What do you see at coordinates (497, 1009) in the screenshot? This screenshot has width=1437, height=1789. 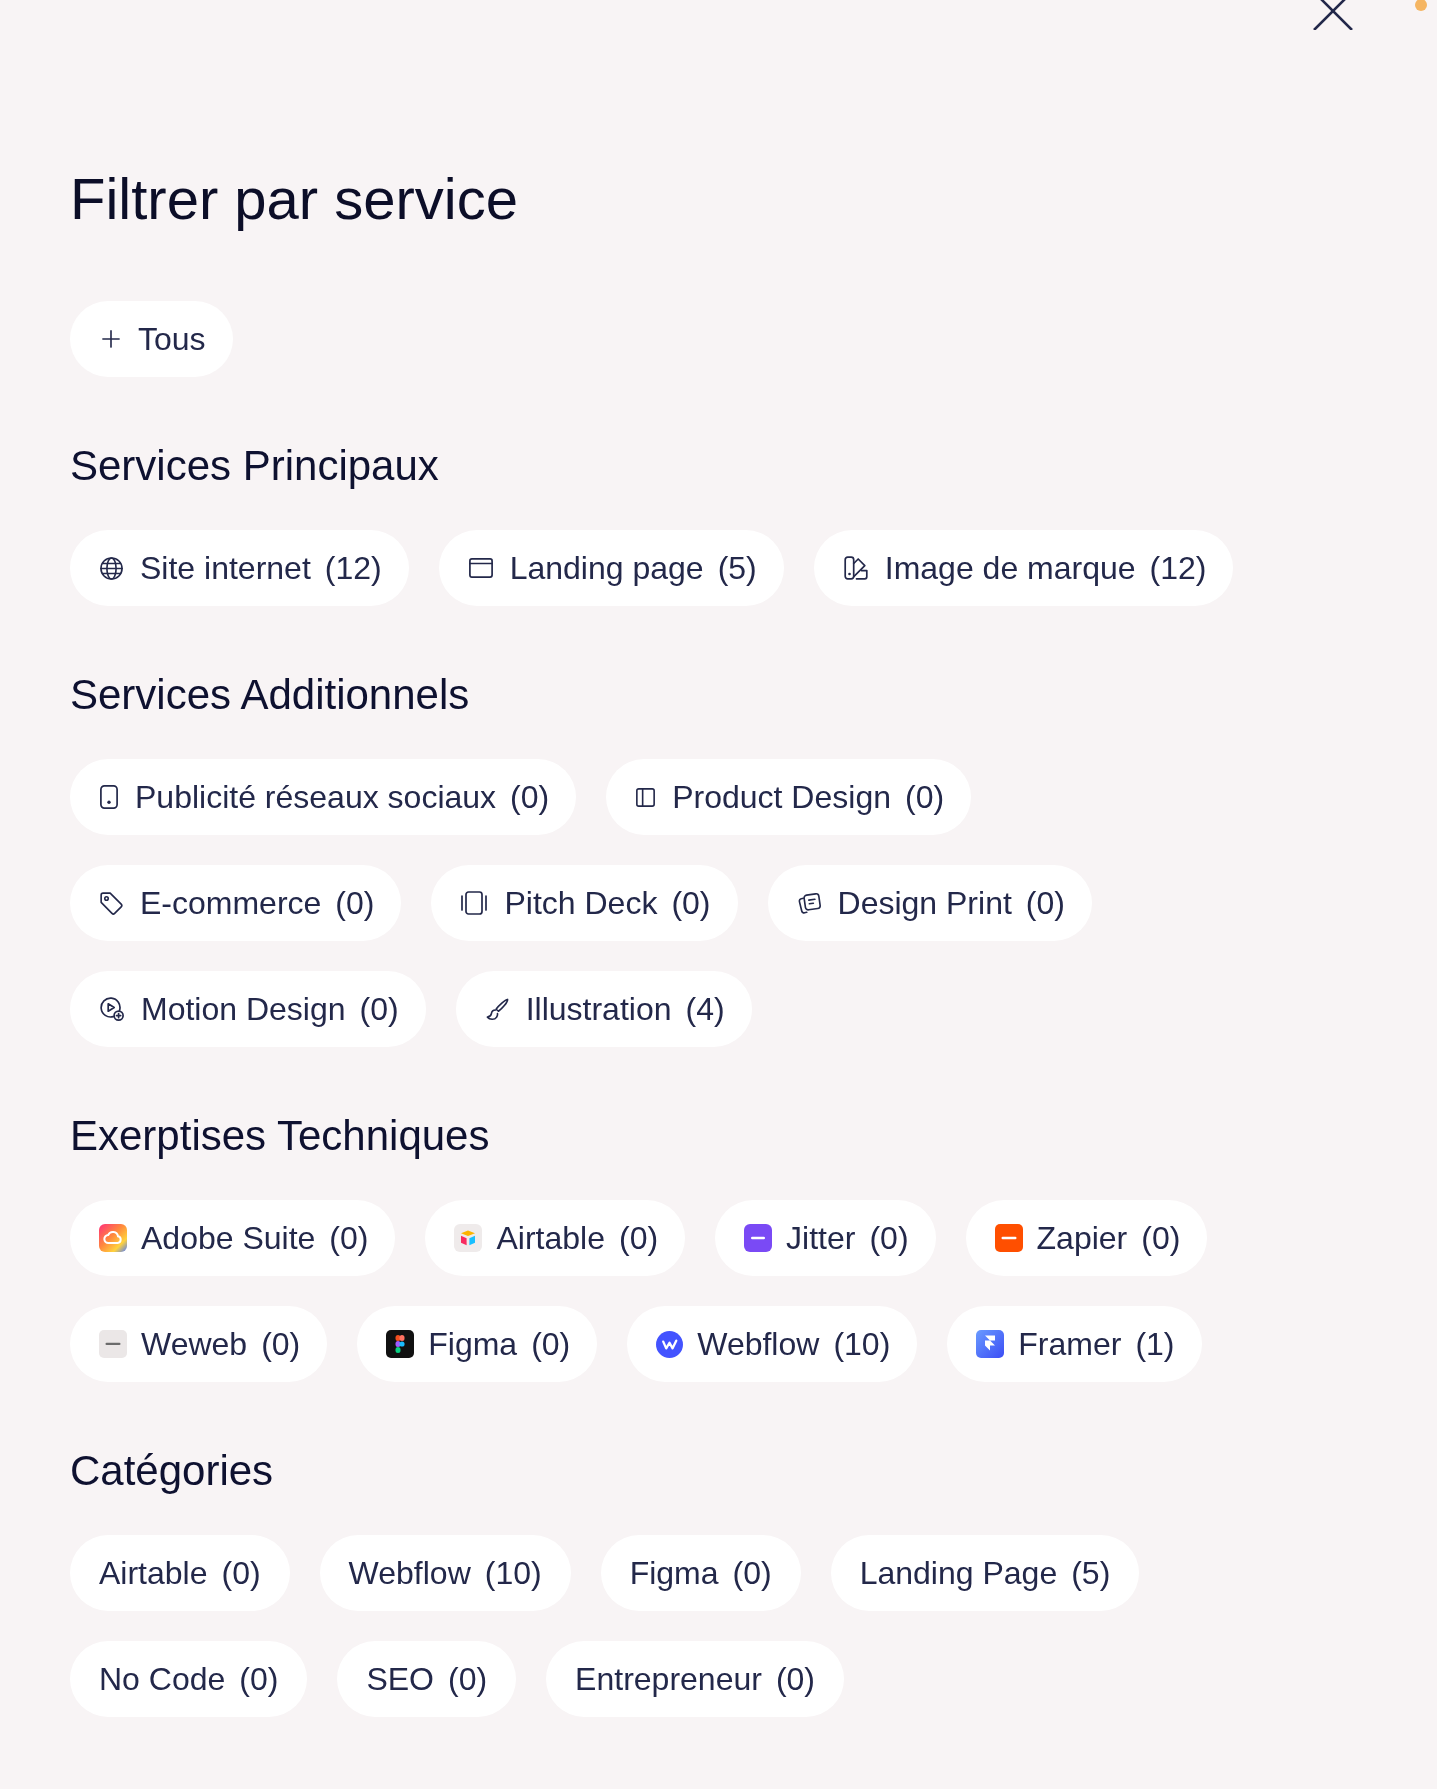 I see `brush-icon` at bounding box center [497, 1009].